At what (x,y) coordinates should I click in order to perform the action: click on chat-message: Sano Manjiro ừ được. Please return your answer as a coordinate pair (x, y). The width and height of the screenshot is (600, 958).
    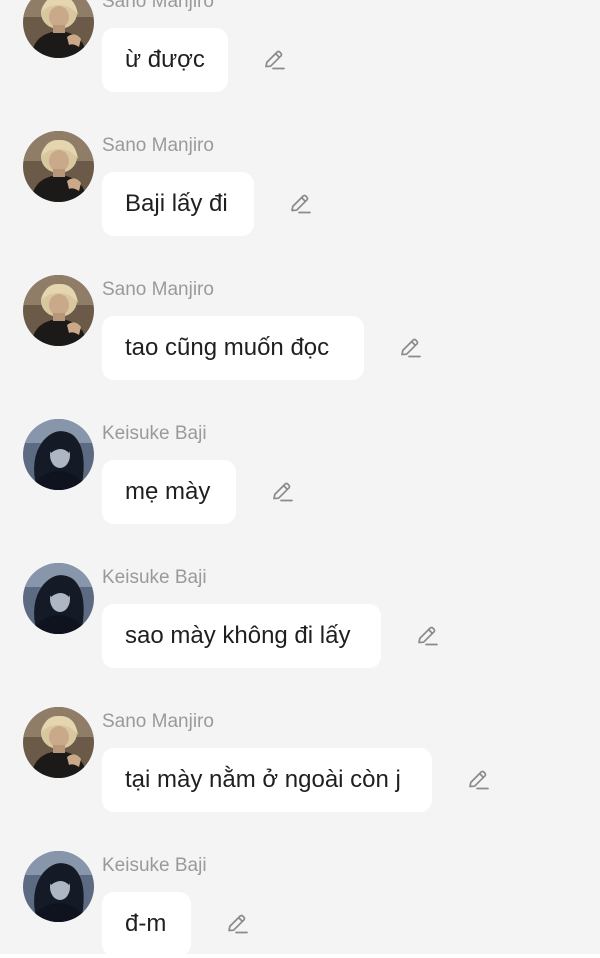
    Looking at the image, I should click on (300, 65).